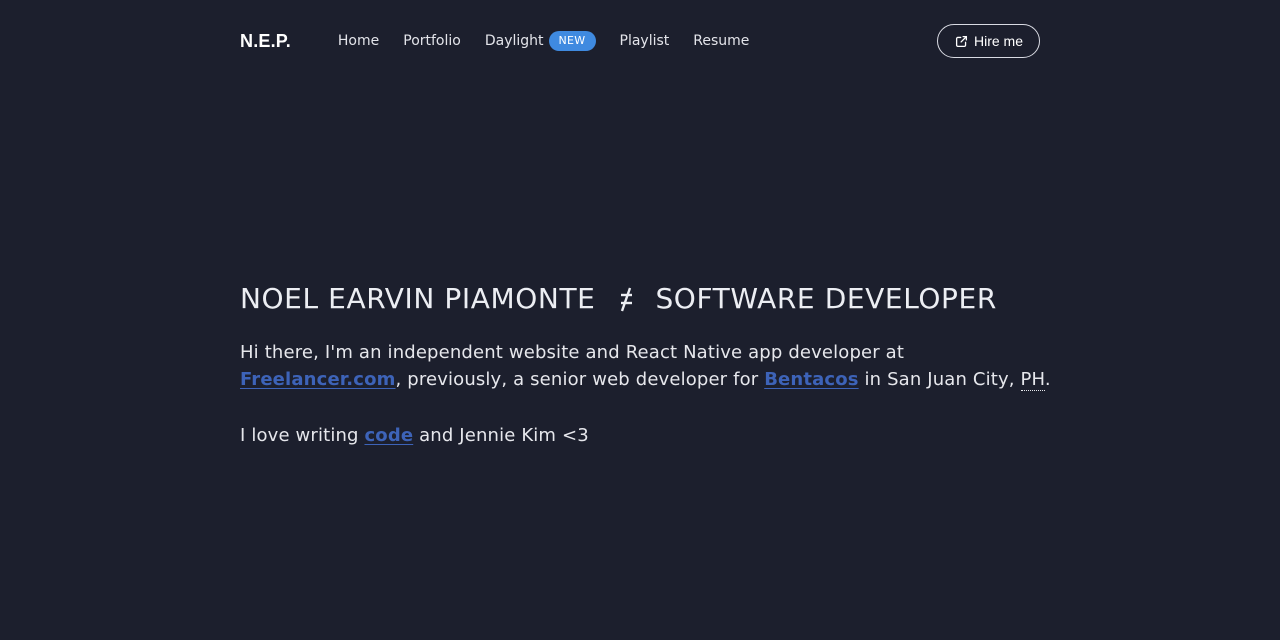  I want to click on nav-link-label: Portfolio, so click(432, 41).